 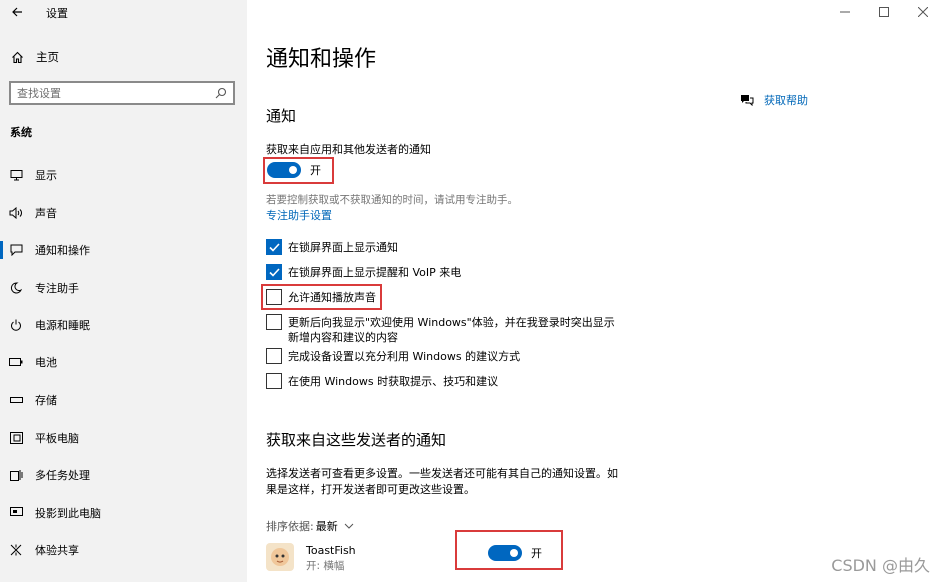 I want to click on sort-dropdown: 排序依据: 最新, so click(x=310, y=526).